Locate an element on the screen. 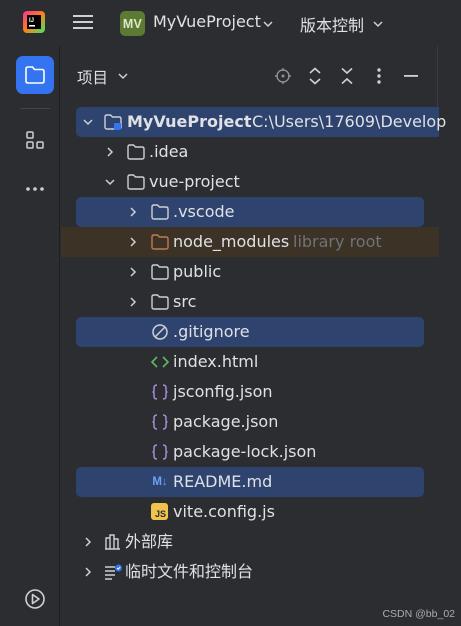  tree-row-root: MyVueProject C:\Users\17609\Develop is located at coordinates (253, 122).